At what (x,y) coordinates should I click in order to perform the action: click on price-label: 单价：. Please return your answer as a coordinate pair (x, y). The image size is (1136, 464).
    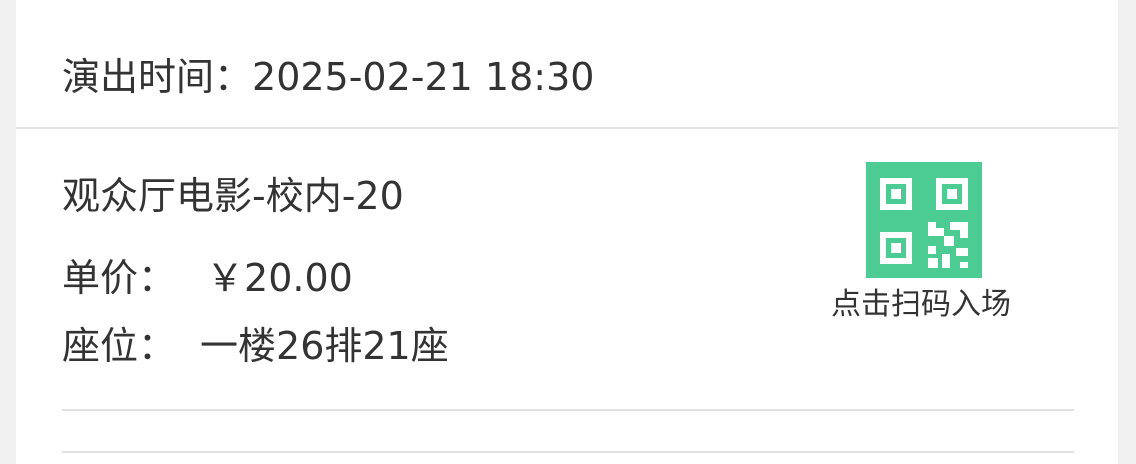
    Looking at the image, I should click on (119, 278).